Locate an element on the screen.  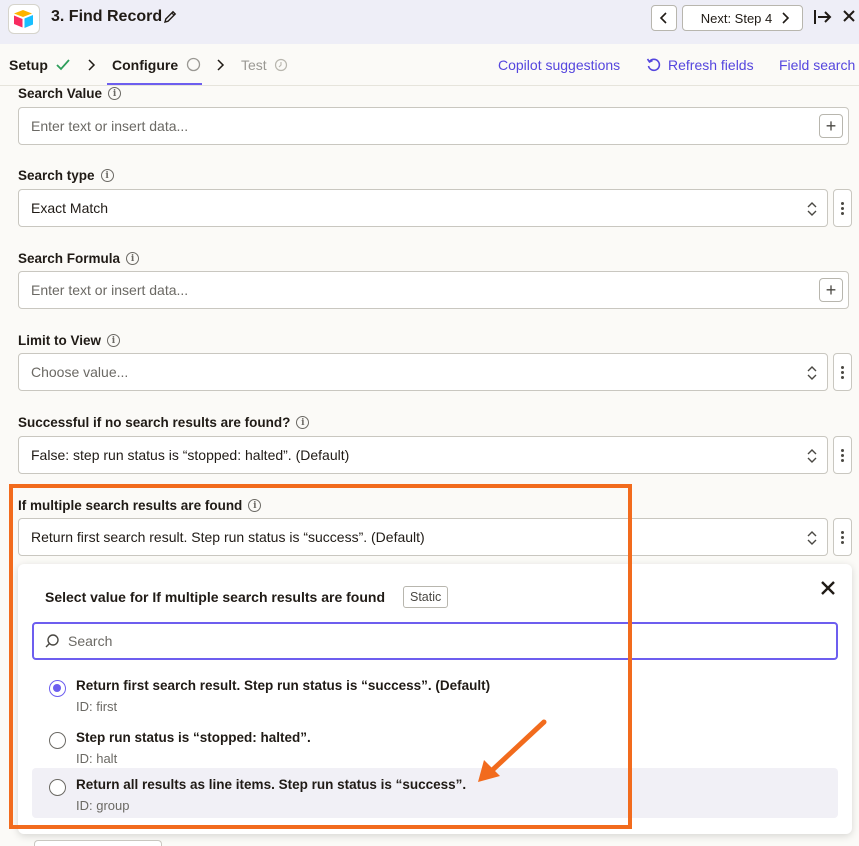
search-value-label: Search Value i is located at coordinates (70, 93).